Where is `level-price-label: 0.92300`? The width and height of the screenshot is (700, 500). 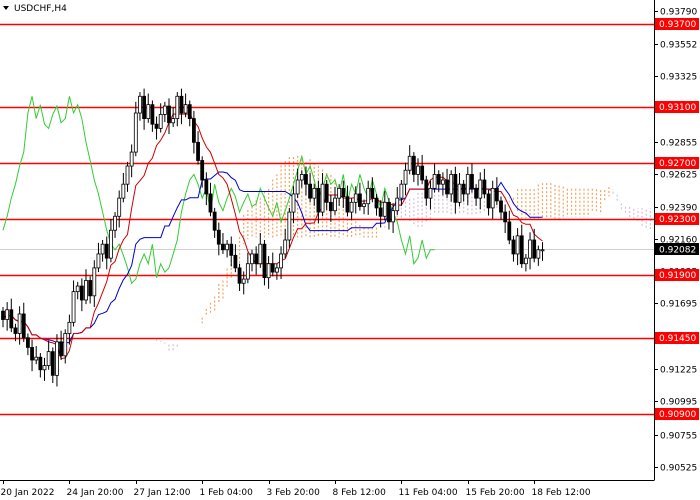 level-price-label: 0.92300 is located at coordinates (677, 220).